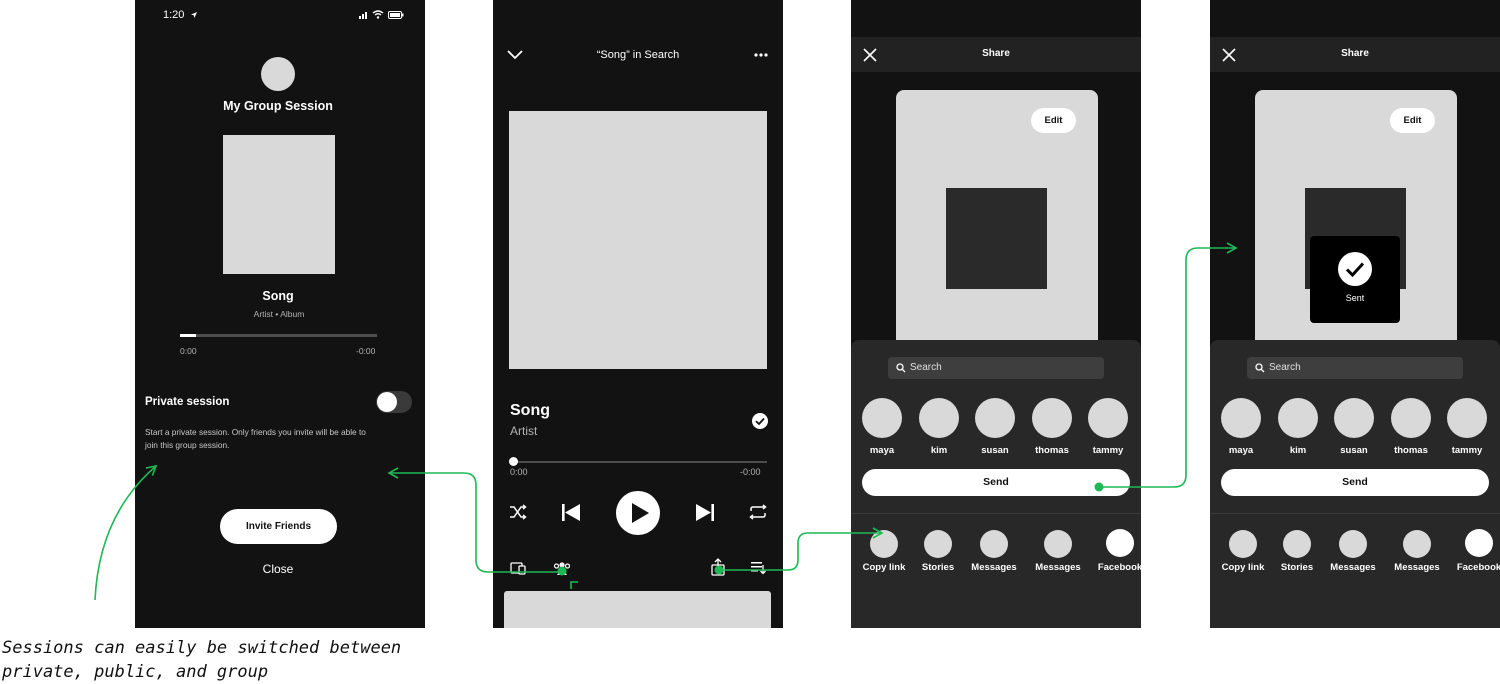 Image resolution: width=1500 pixels, height=684 pixels. I want to click on connector-send-to-sent, so click(1168, 365).